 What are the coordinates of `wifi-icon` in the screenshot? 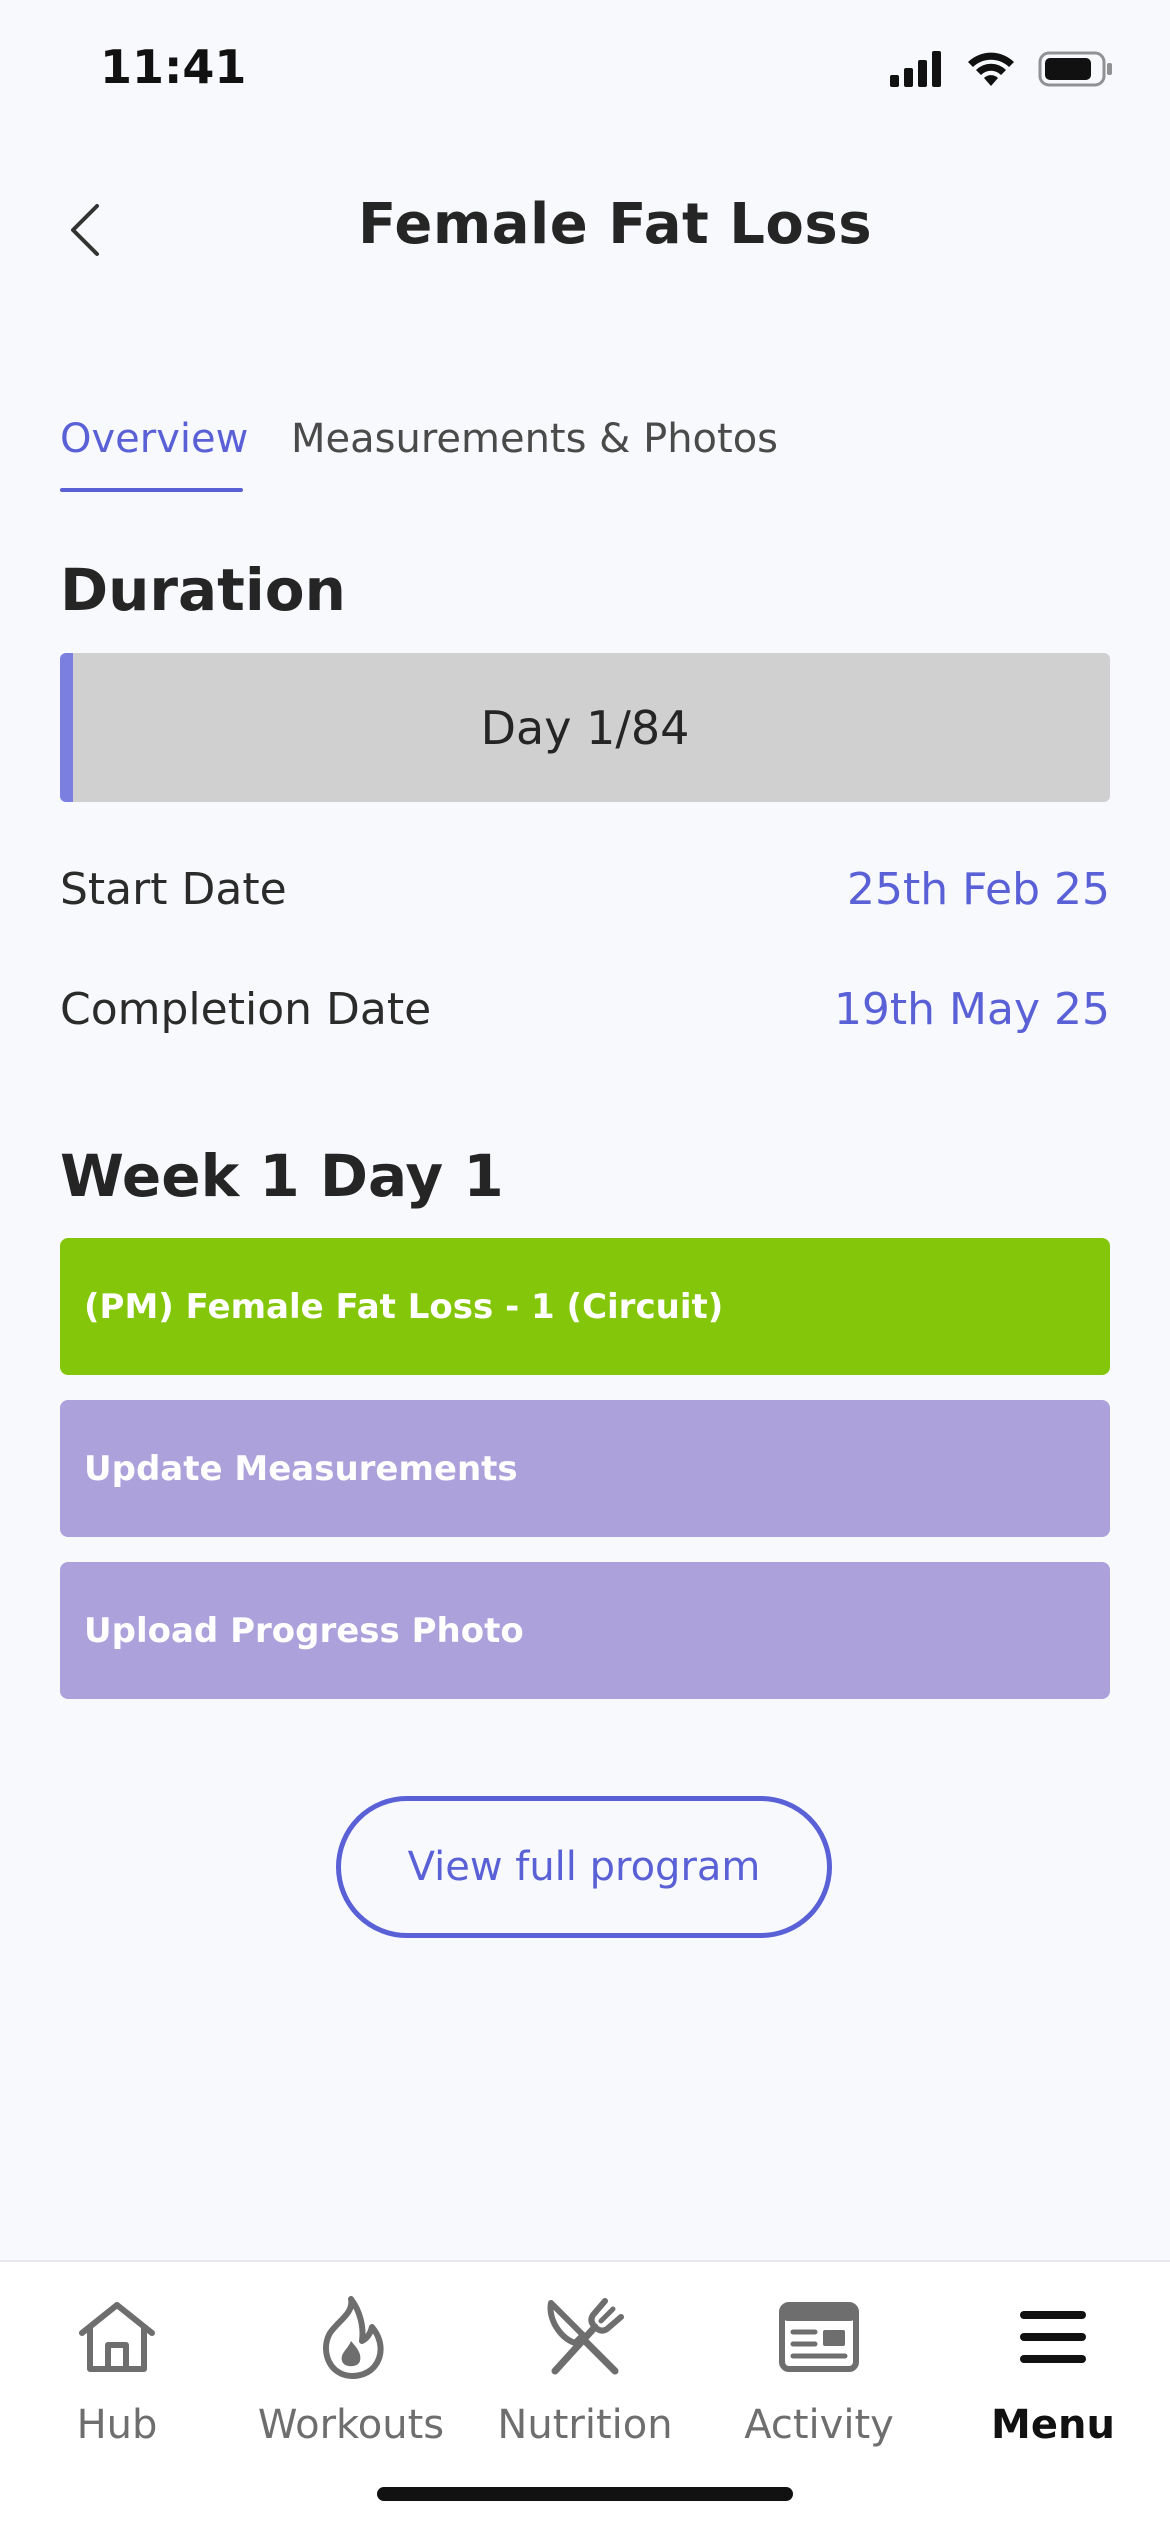 It's located at (991, 69).